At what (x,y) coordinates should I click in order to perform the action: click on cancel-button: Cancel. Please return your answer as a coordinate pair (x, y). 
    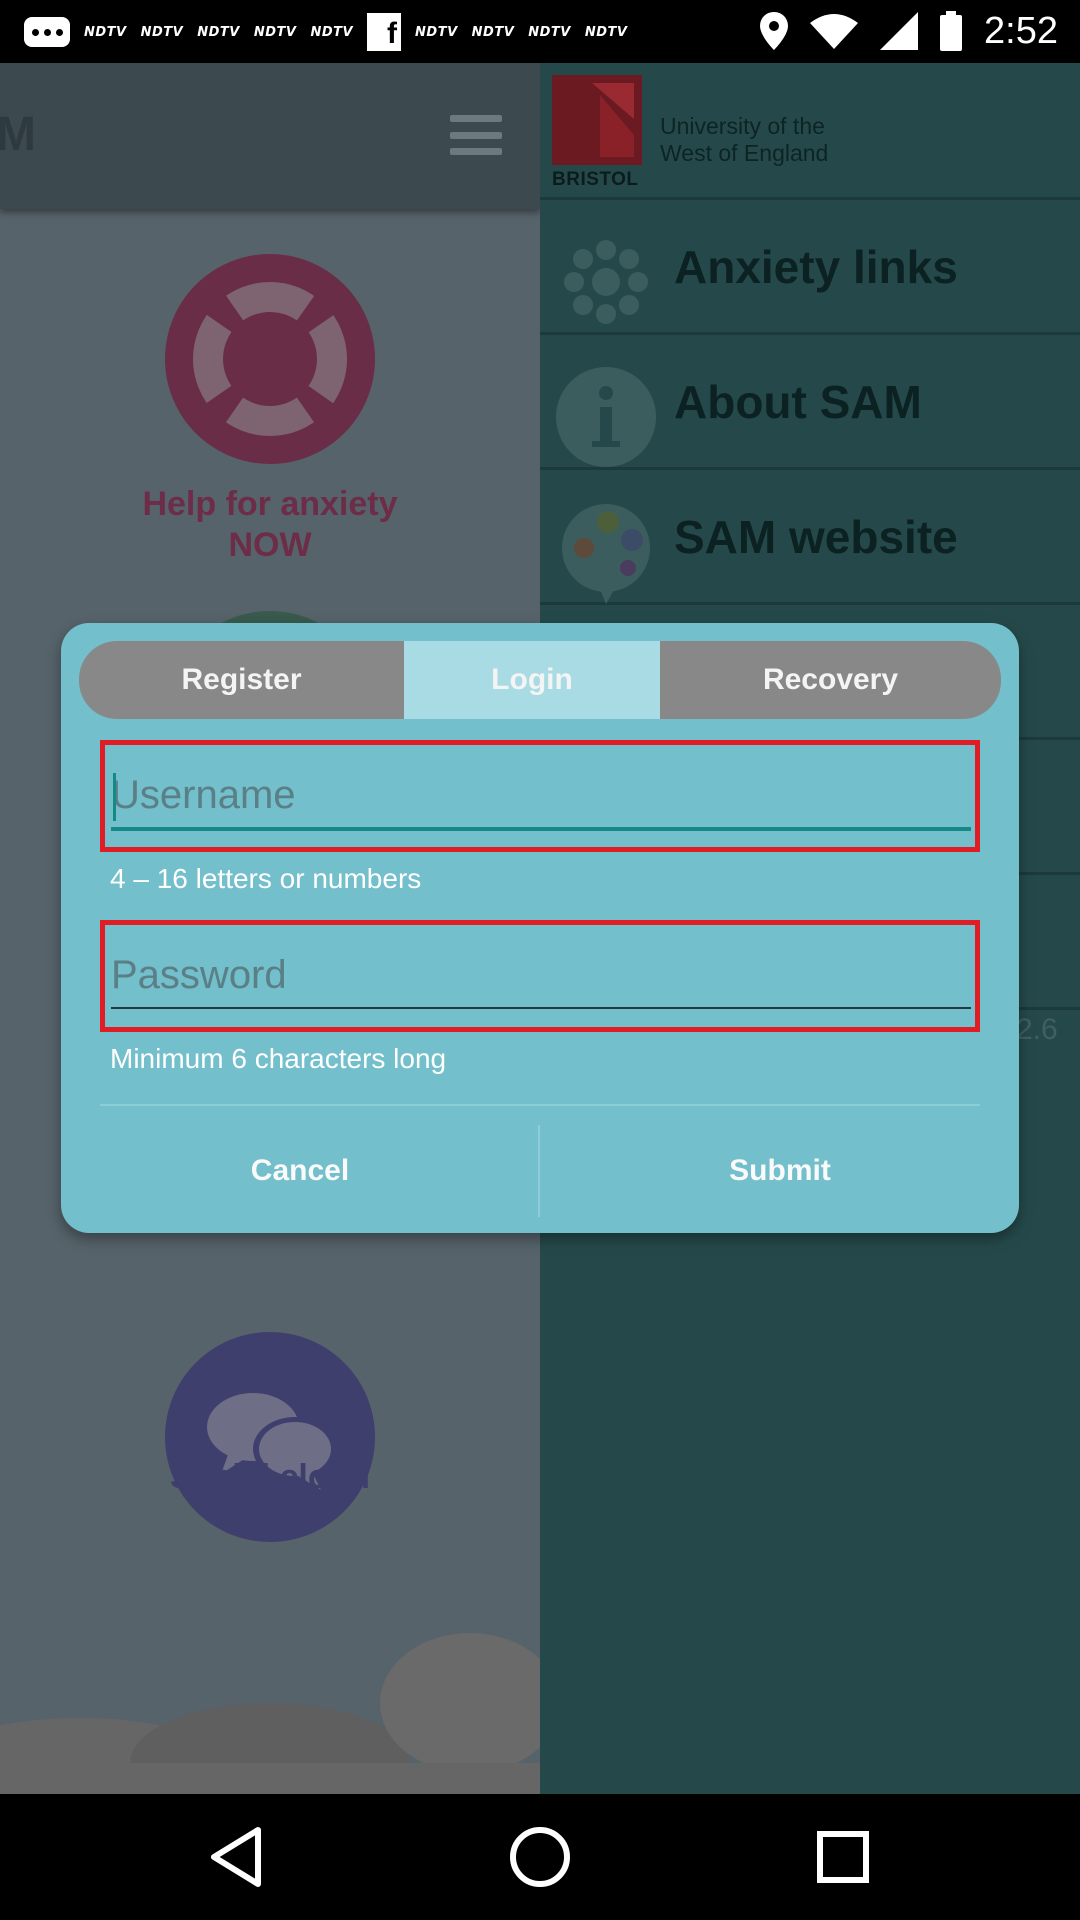
    Looking at the image, I should click on (300, 1171).